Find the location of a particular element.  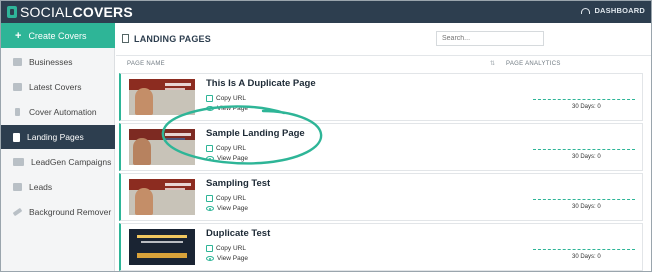

create-covers-label: Create Covers is located at coordinates (57, 35).